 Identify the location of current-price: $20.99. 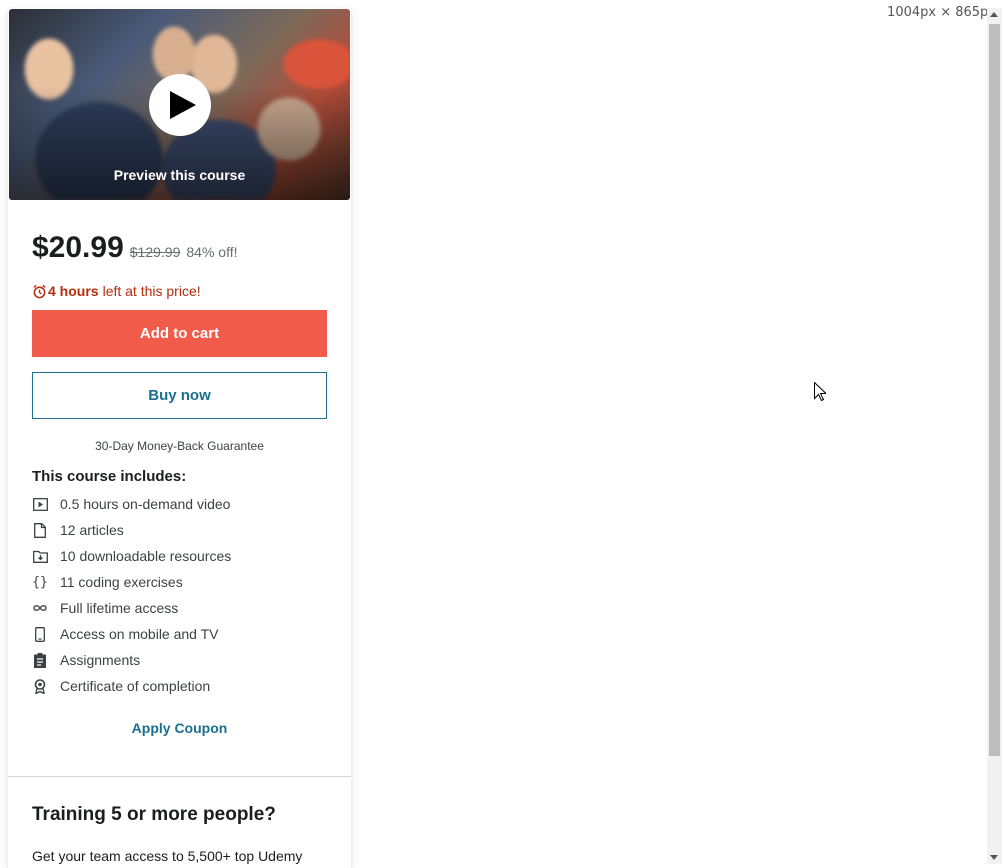
(78, 247).